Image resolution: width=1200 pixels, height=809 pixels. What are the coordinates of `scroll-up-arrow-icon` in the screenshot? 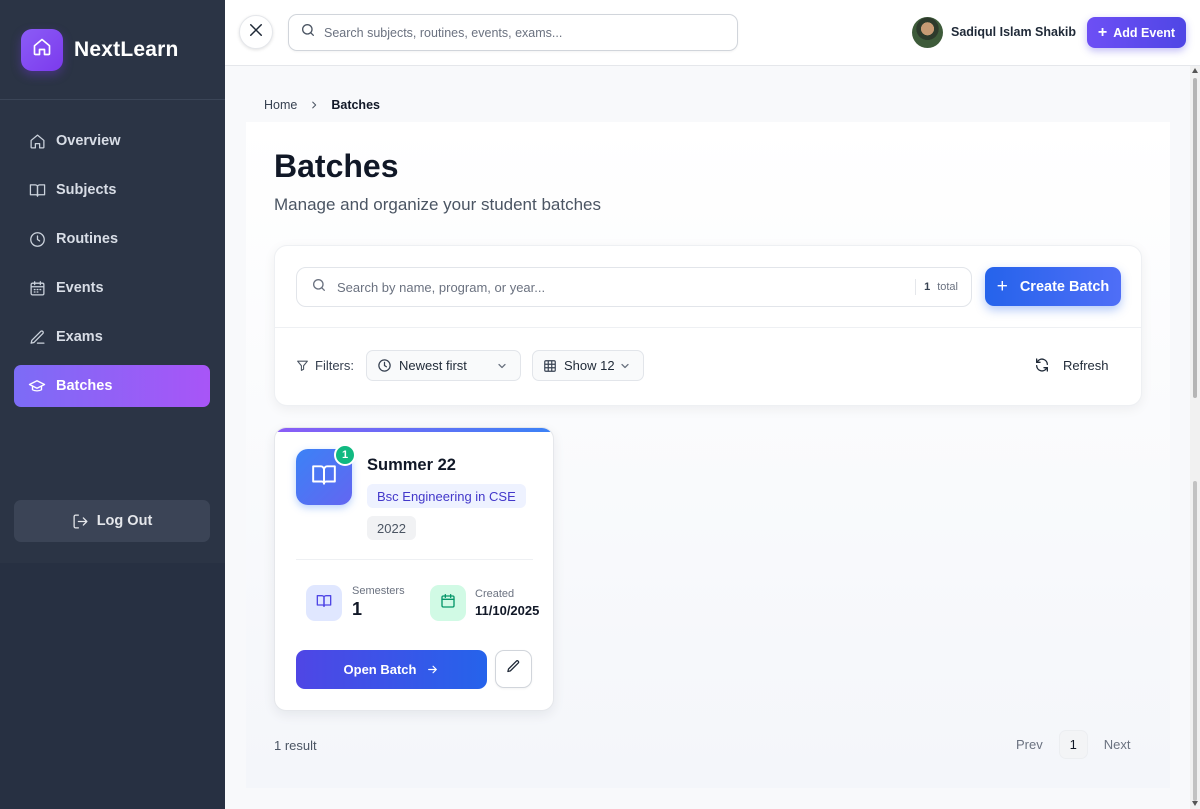 It's located at (1195, 70).